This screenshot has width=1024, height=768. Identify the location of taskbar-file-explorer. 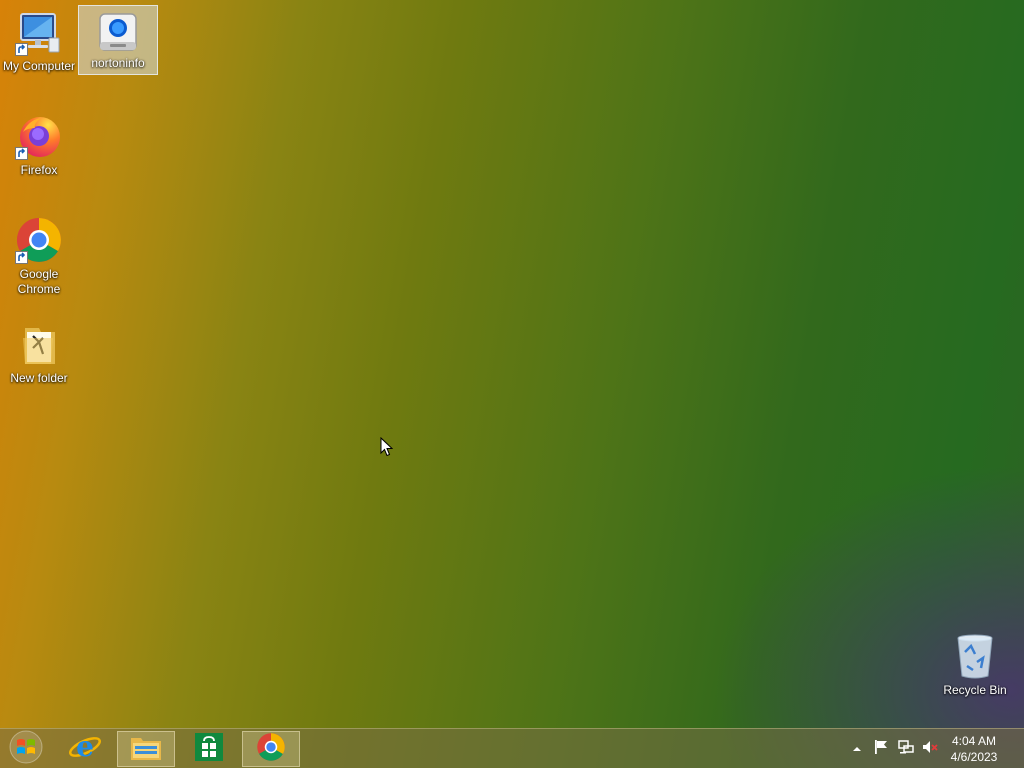
(146, 749).